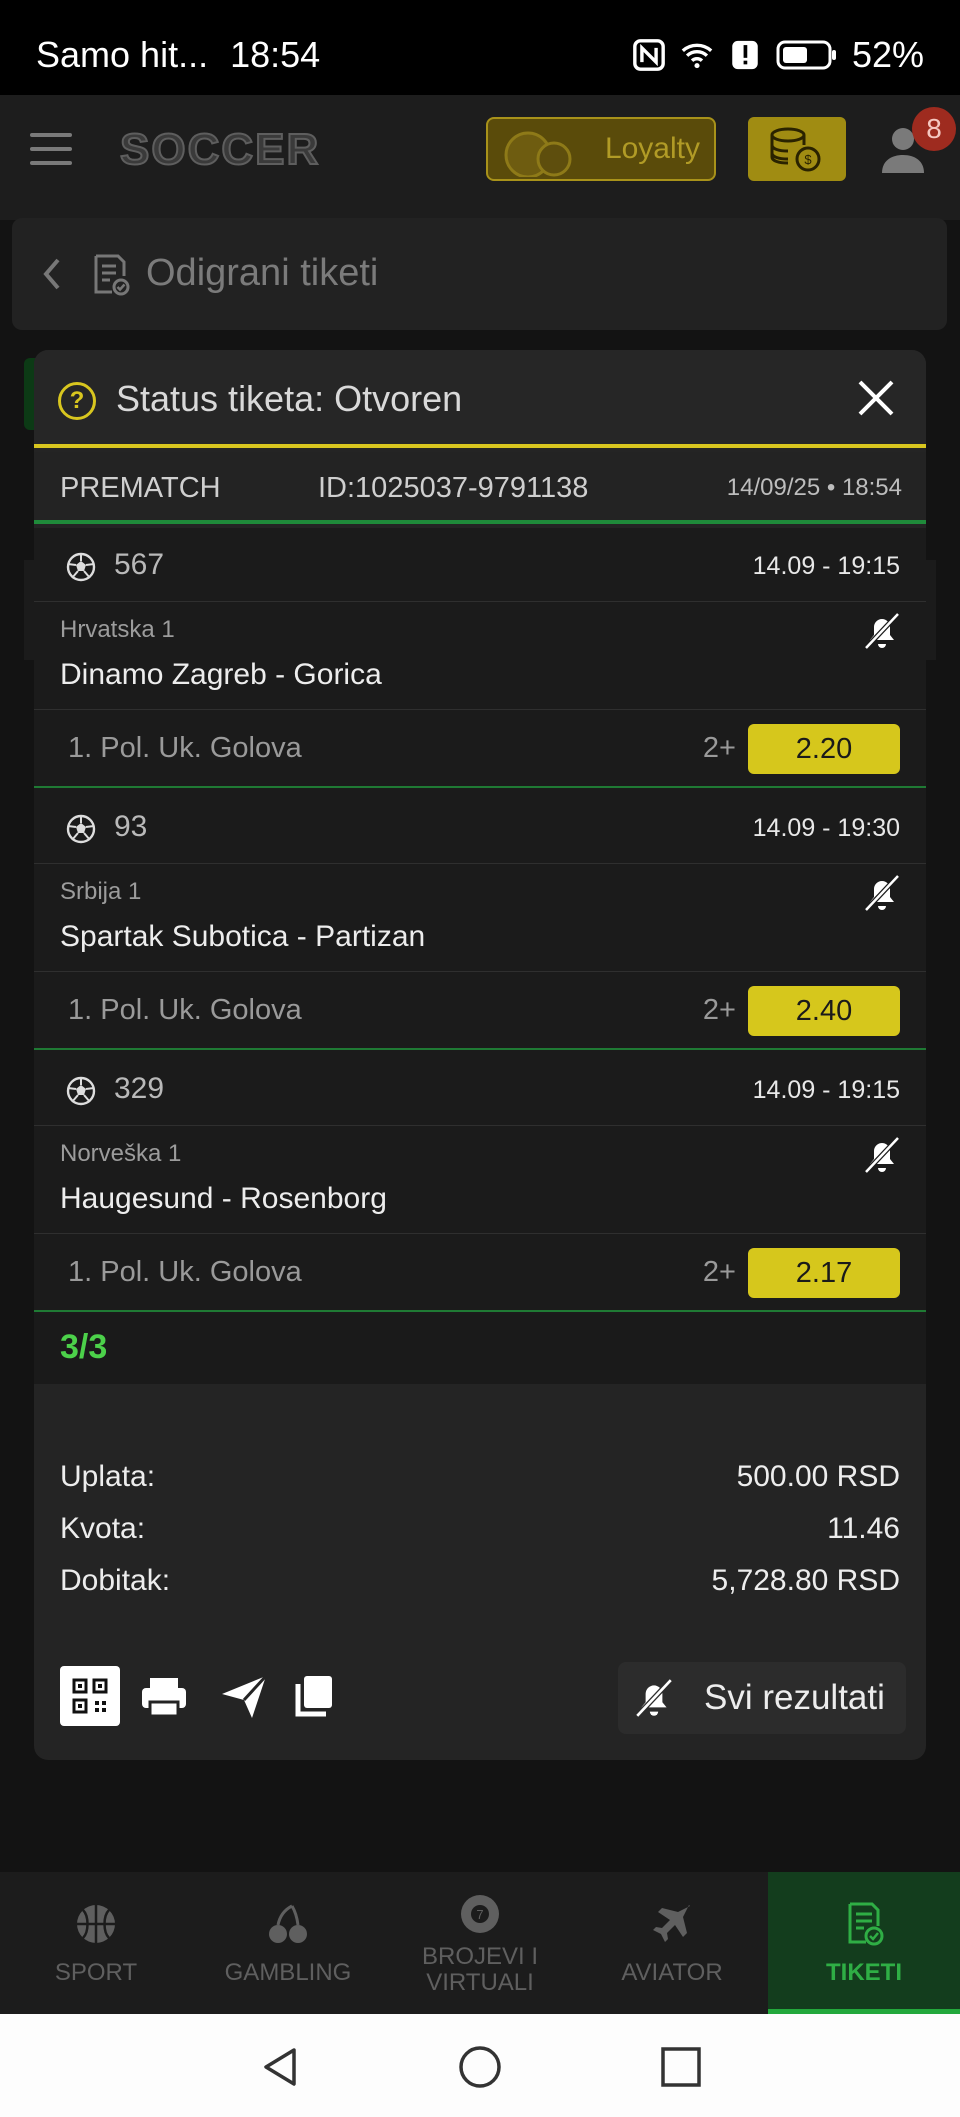 Image resolution: width=960 pixels, height=2117 pixels. What do you see at coordinates (824, 1011) in the screenshot?
I see `event-odd: 2.40` at bounding box center [824, 1011].